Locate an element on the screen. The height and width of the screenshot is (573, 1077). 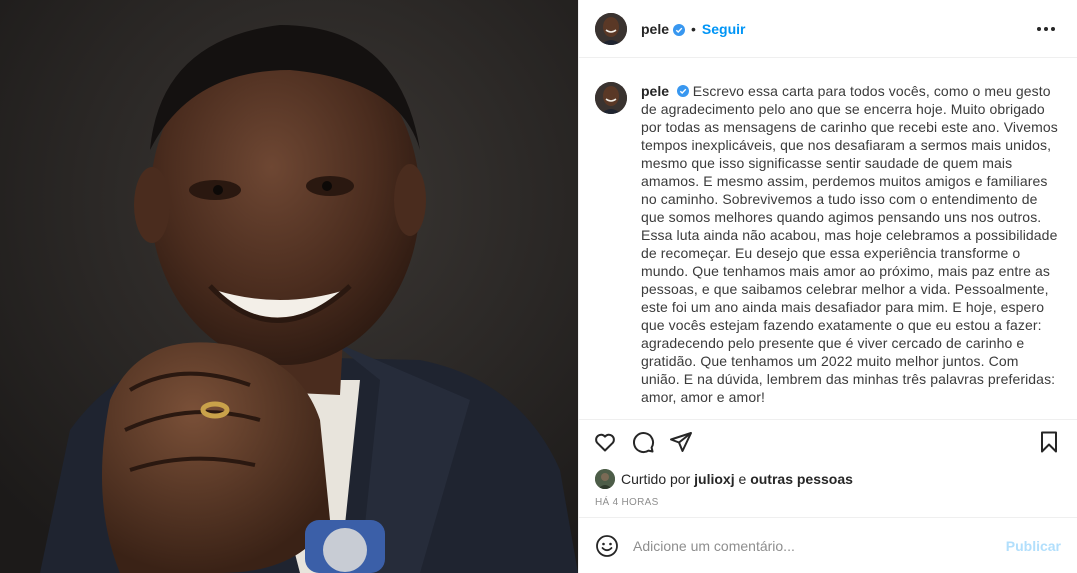
post-header: pele • Seguir is located at coordinates (828, 29).